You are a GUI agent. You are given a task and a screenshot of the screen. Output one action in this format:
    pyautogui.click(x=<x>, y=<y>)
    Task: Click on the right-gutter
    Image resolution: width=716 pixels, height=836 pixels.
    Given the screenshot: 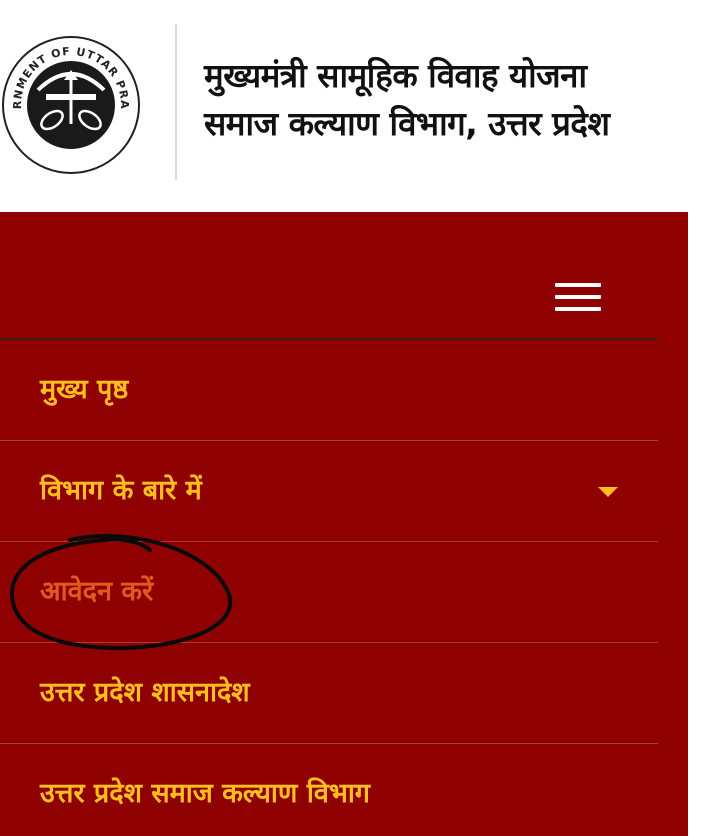 What is the action you would take?
    pyautogui.click(x=702, y=524)
    